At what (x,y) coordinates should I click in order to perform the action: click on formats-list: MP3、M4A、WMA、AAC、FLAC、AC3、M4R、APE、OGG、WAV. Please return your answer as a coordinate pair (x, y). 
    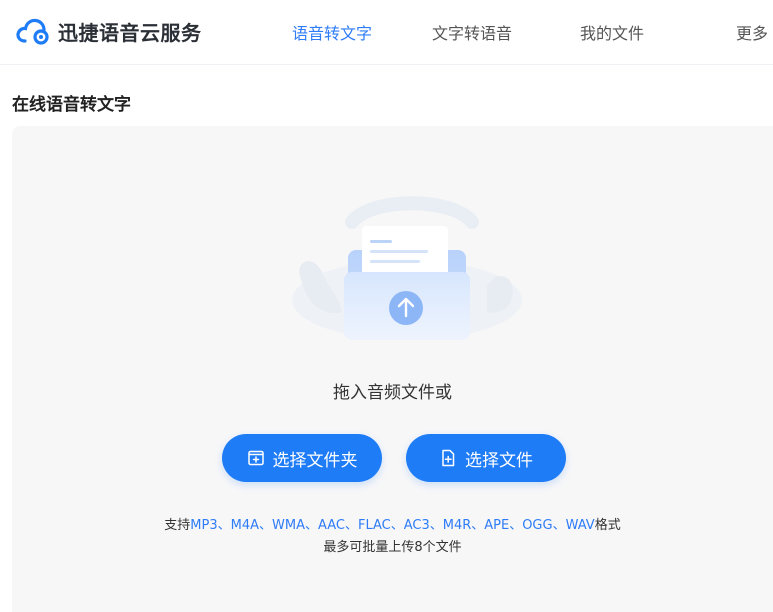
    Looking at the image, I should click on (392, 525).